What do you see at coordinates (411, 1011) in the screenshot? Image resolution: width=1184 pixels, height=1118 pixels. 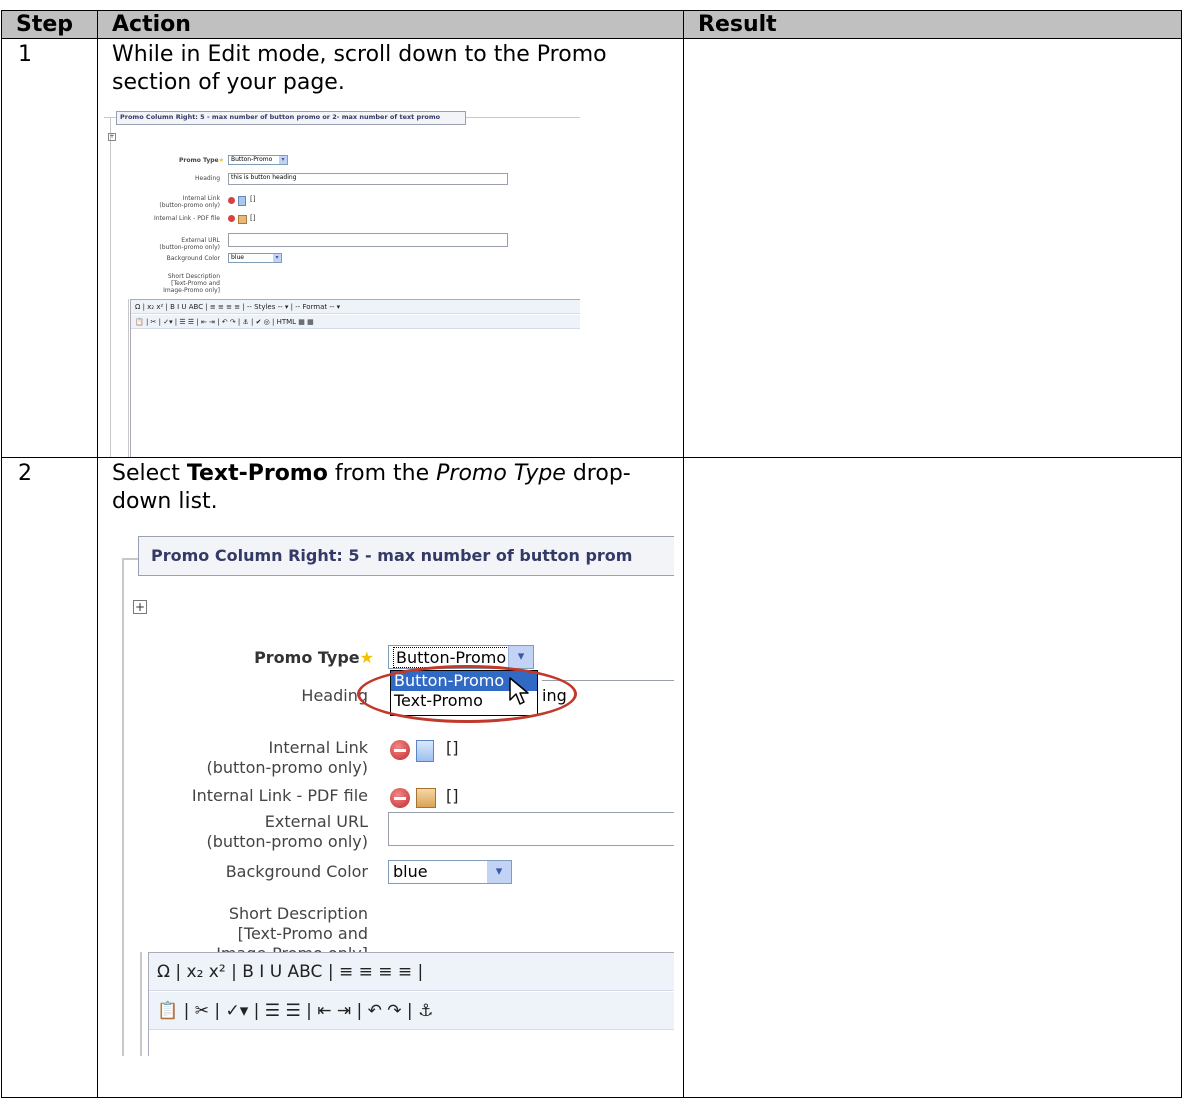 I see `editor-toolbar-row: 📋 | ✂ | ✓▾ | ☰ ☰ | ⇤ ⇥ | ↶ ↷ | ⚓` at bounding box center [411, 1011].